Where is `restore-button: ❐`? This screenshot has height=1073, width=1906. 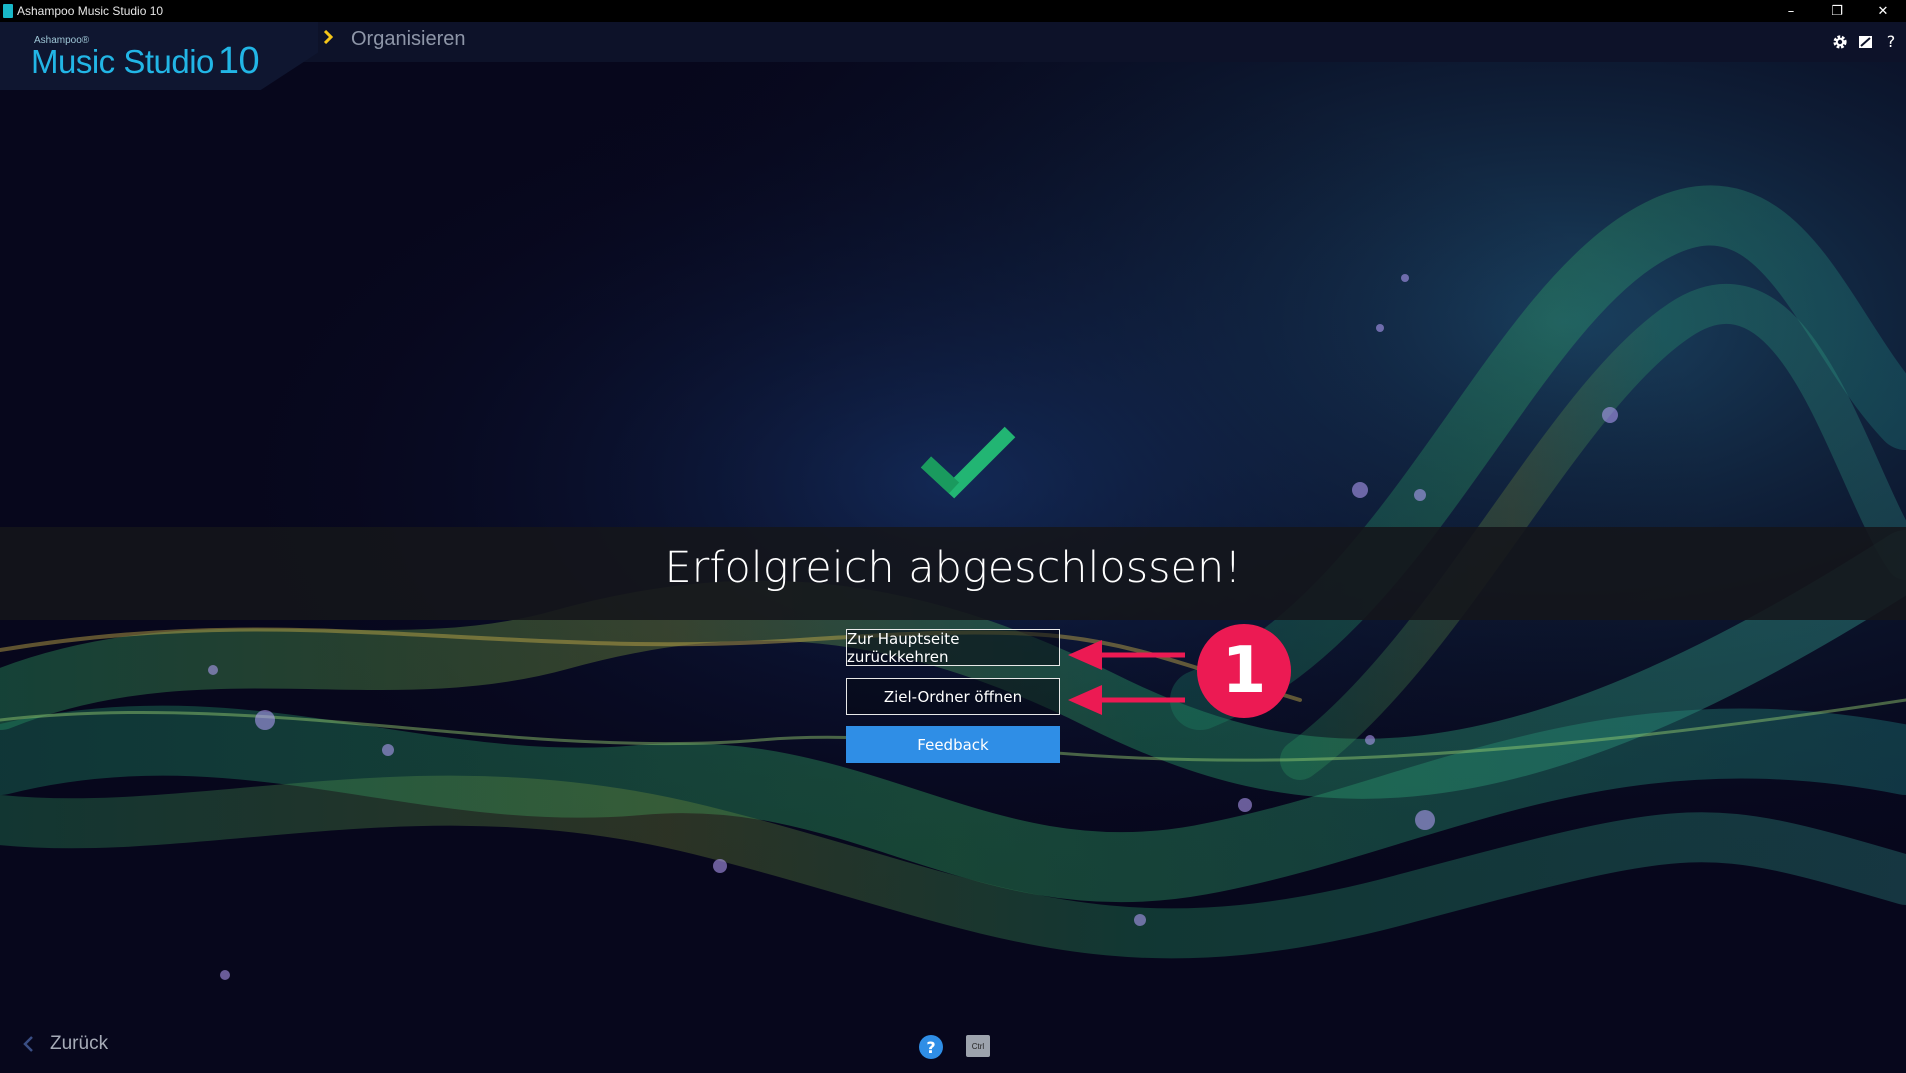 restore-button: ❐ is located at coordinates (1837, 11).